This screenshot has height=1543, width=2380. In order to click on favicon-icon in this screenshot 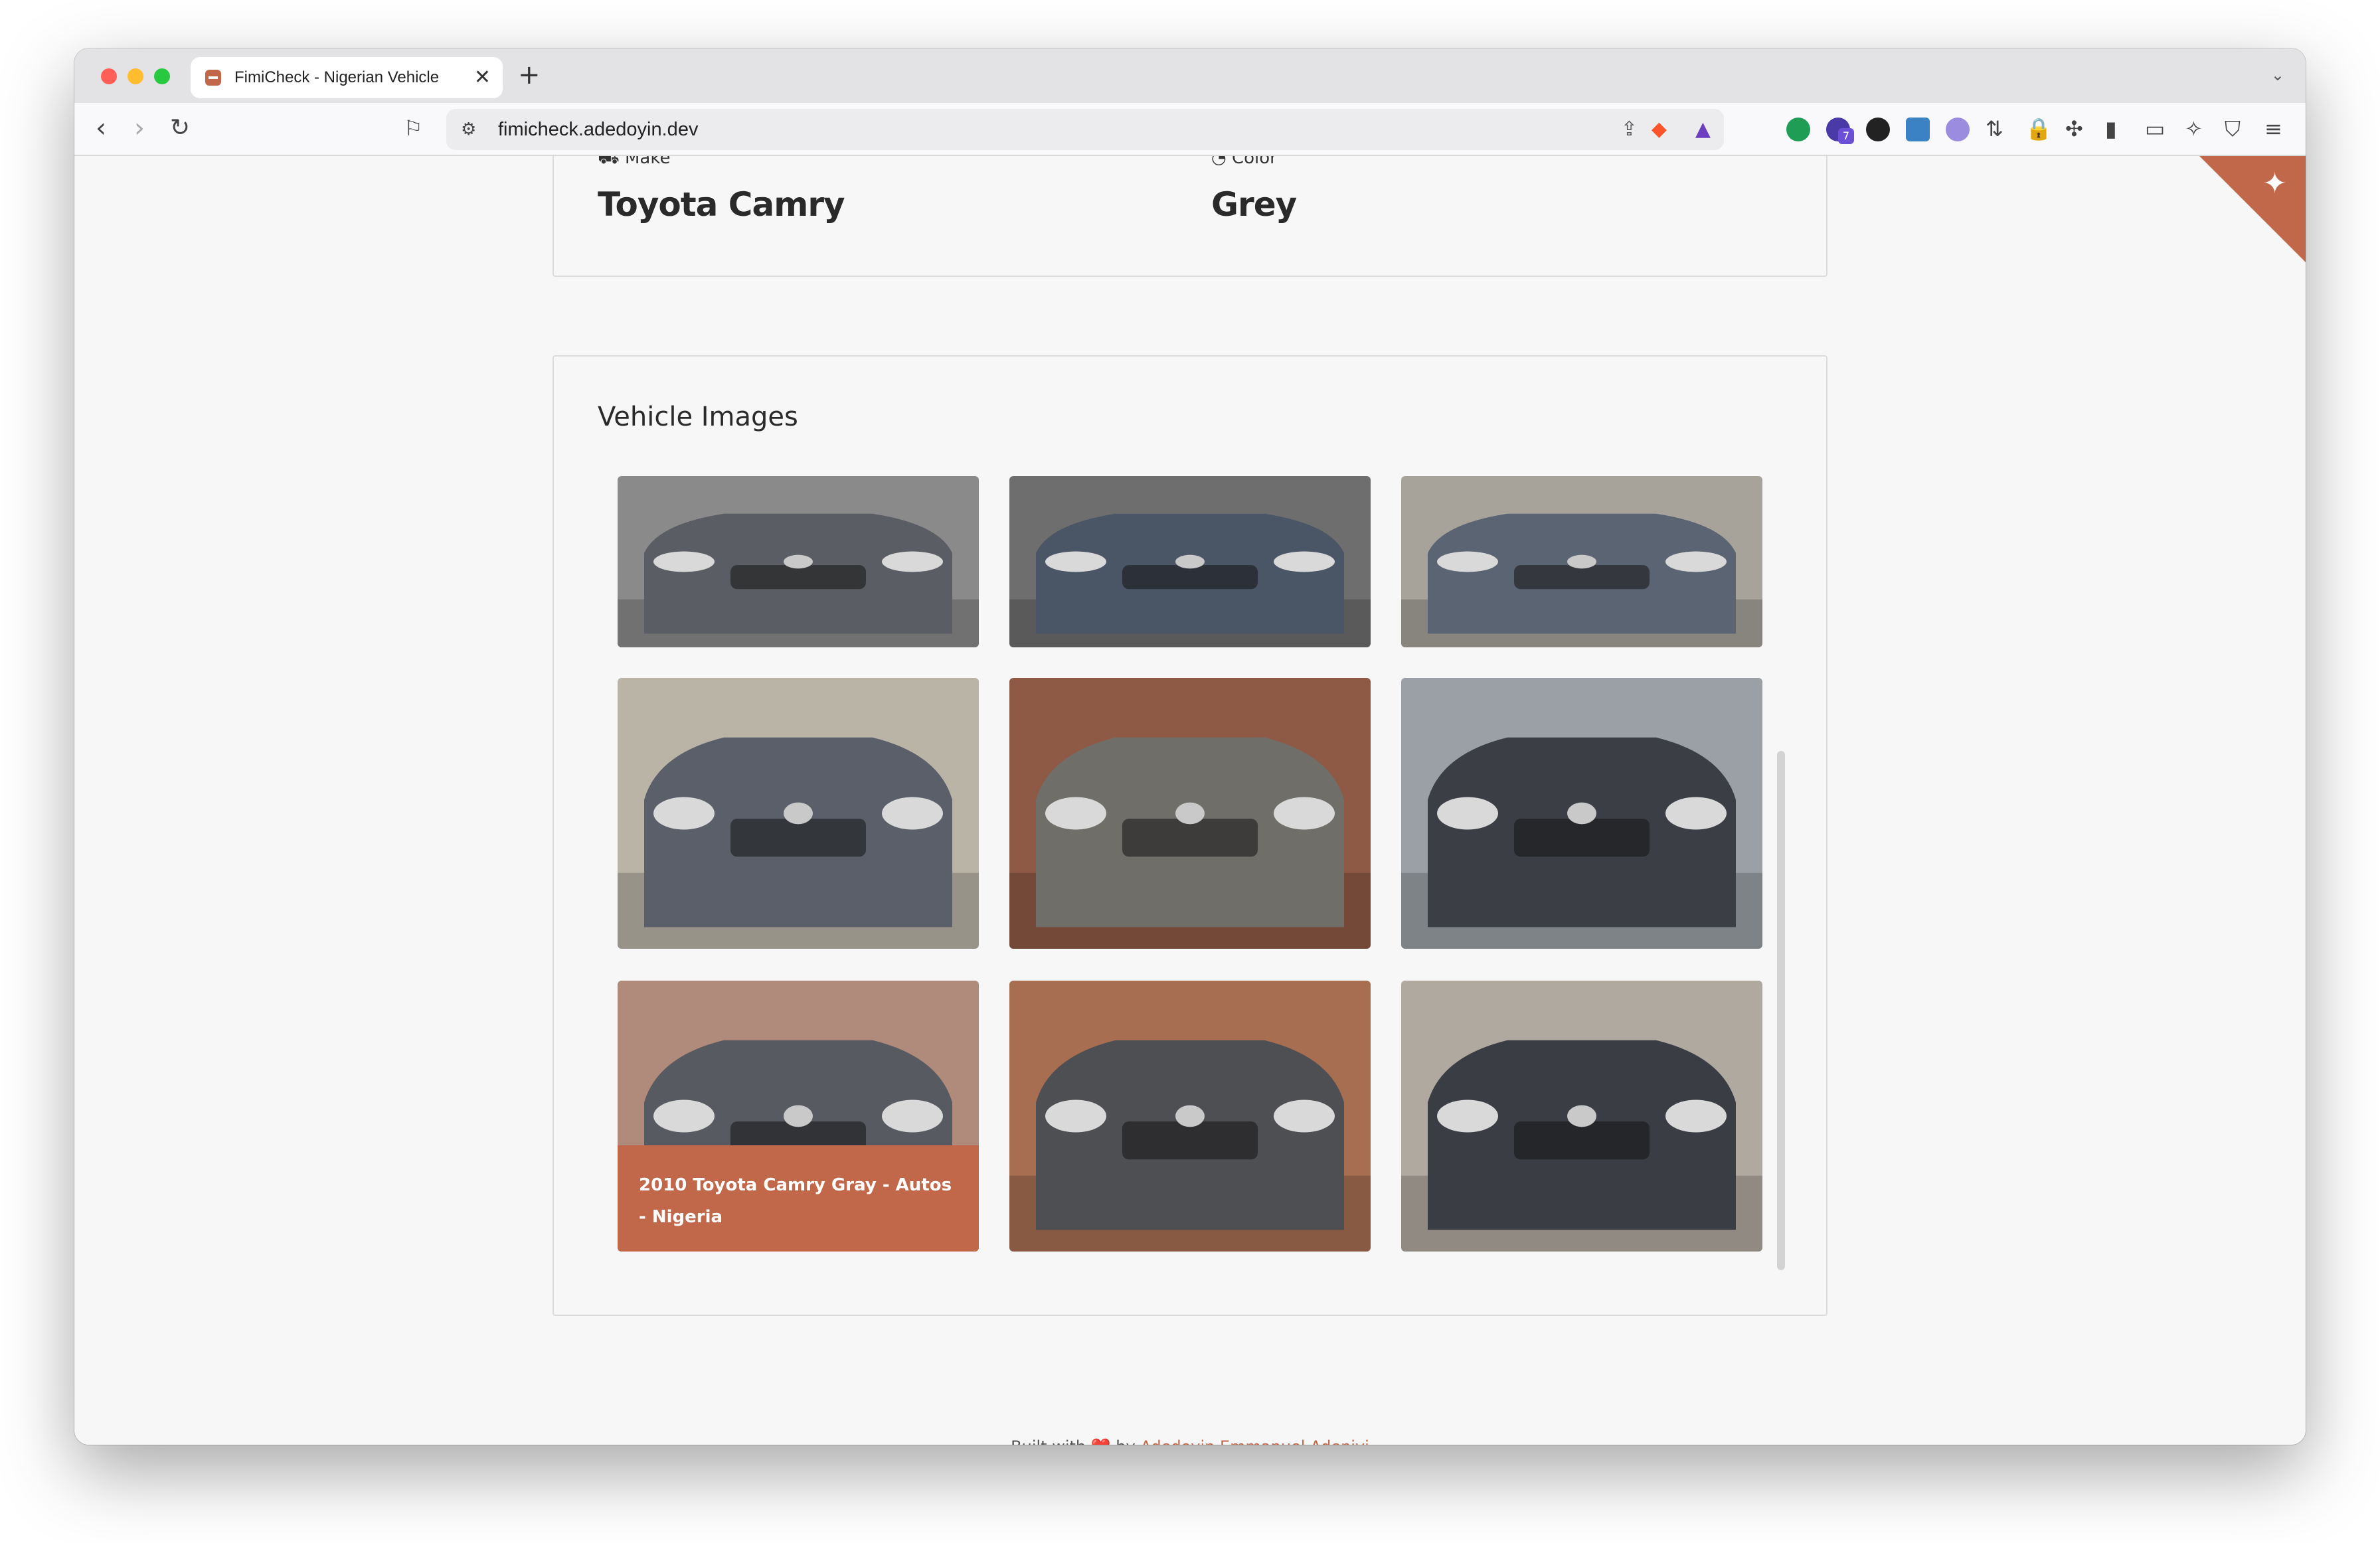, I will do `click(213, 78)`.